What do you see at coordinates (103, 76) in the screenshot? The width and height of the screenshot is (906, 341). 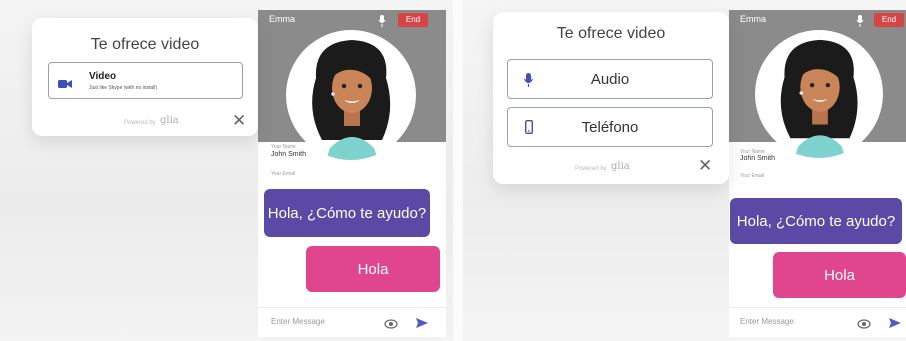 I see `video-option-label: Video` at bounding box center [103, 76].